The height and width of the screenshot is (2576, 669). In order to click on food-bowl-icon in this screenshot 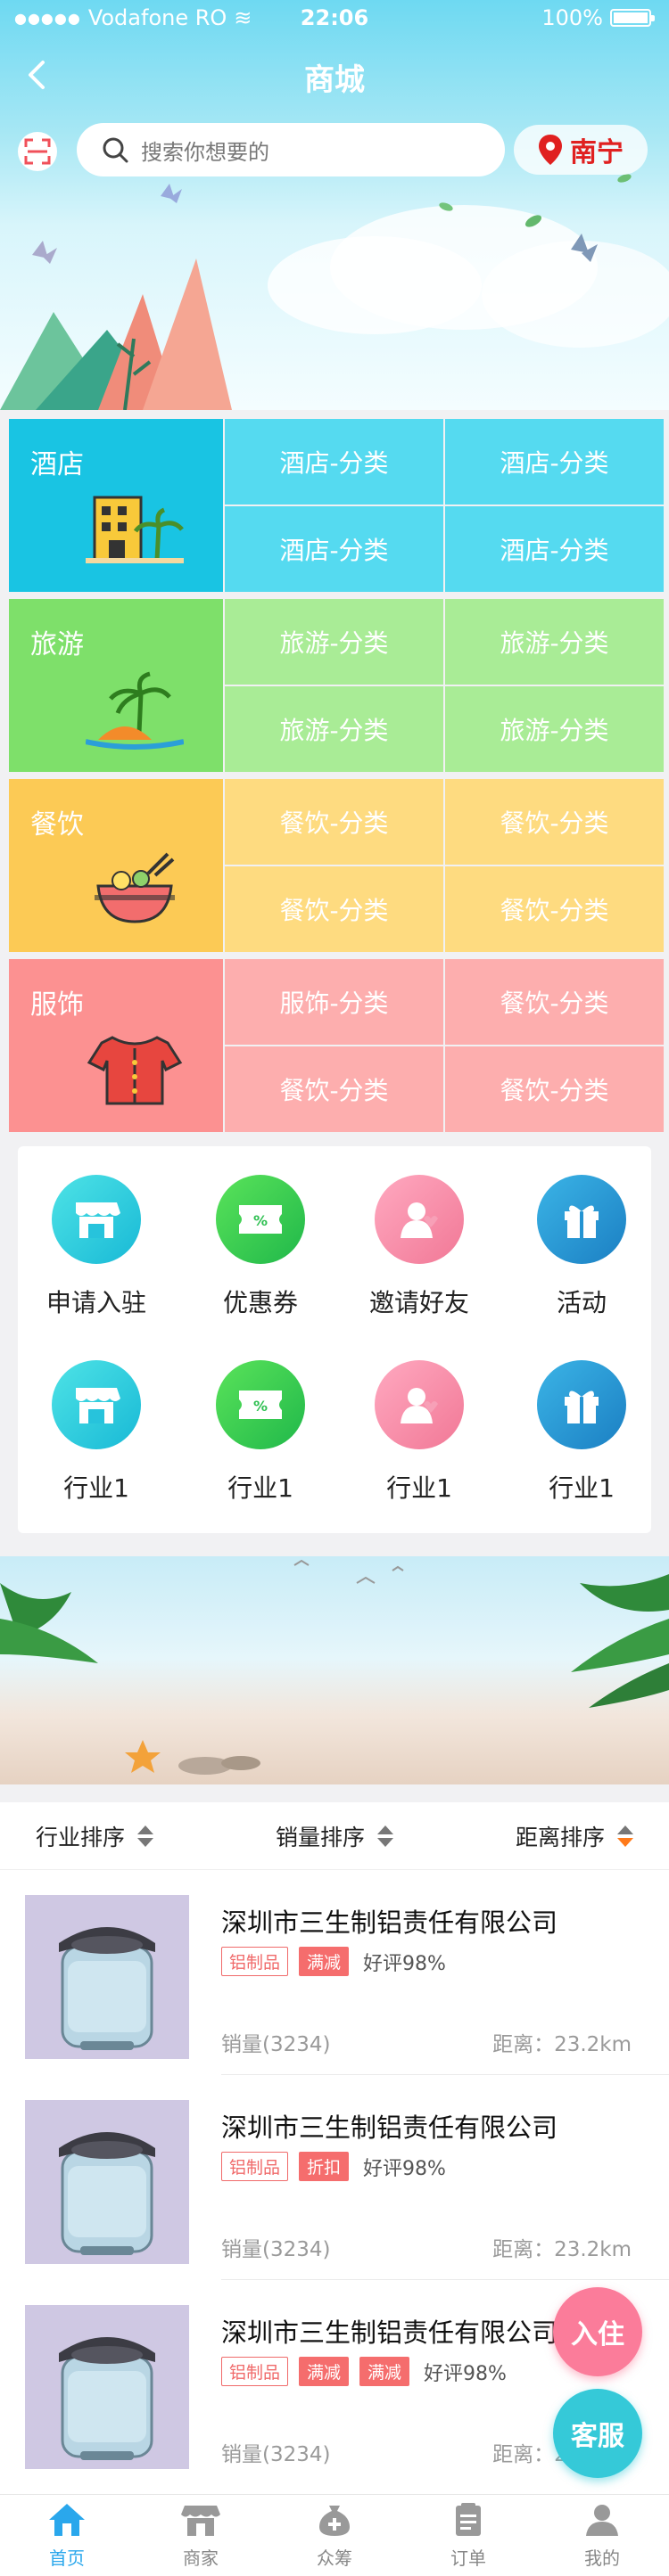, I will do `click(135, 887)`.